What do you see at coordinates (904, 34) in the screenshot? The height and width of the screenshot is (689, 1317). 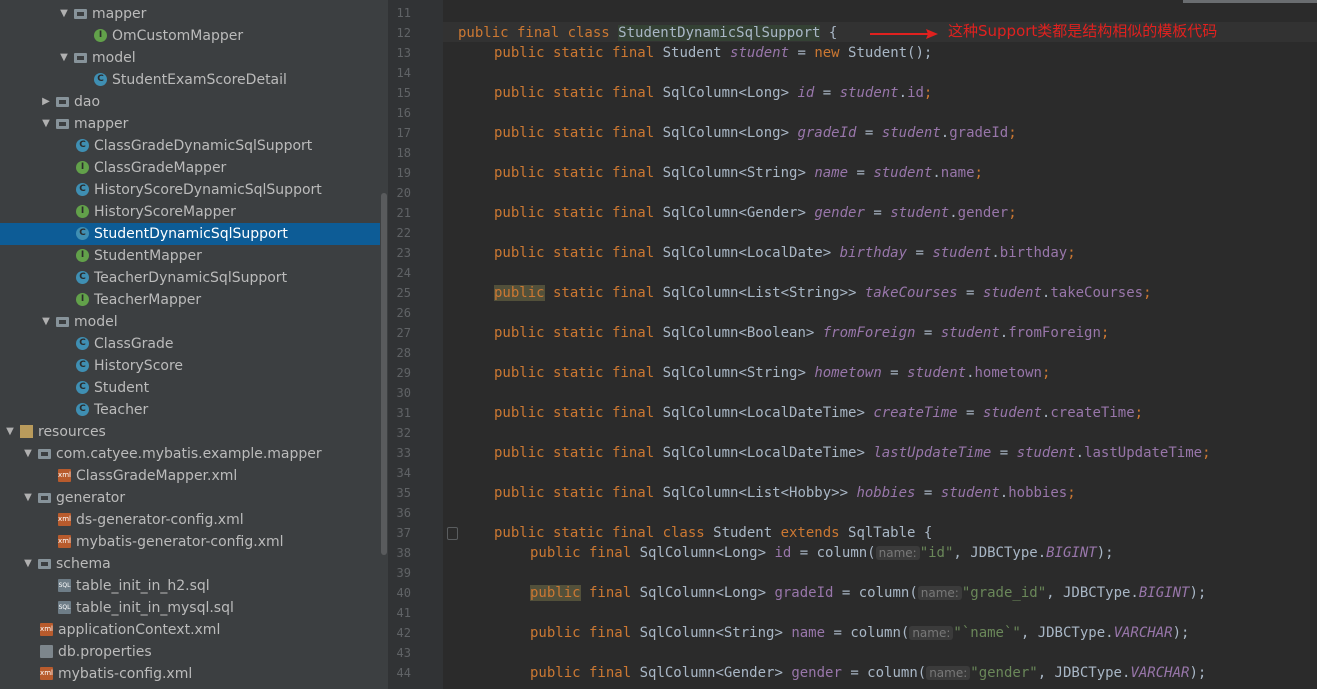 I see `annotation-arrow-icon` at bounding box center [904, 34].